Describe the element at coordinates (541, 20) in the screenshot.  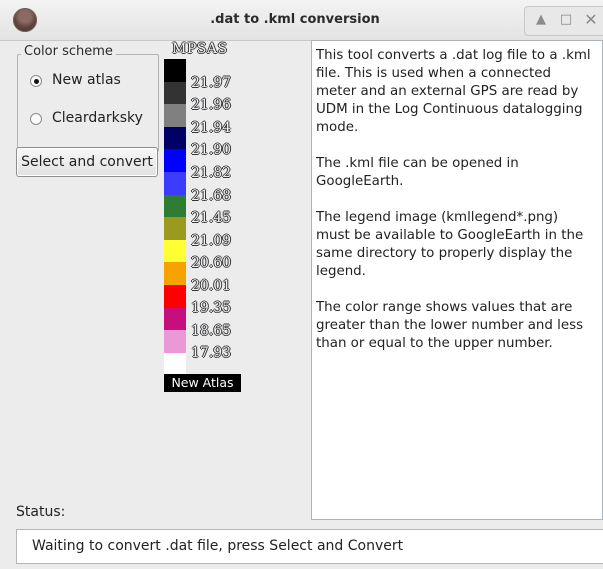
I see `up-arrow-icon: ▲` at that location.